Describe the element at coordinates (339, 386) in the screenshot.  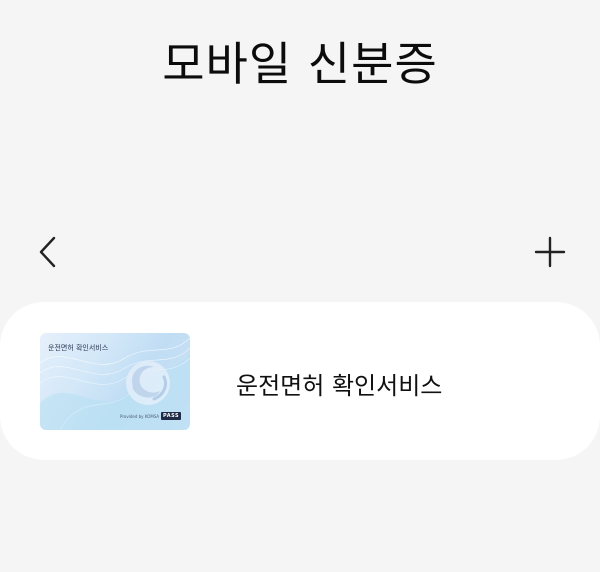
I see `id-card-label: 운전면허 확인서비스` at that location.